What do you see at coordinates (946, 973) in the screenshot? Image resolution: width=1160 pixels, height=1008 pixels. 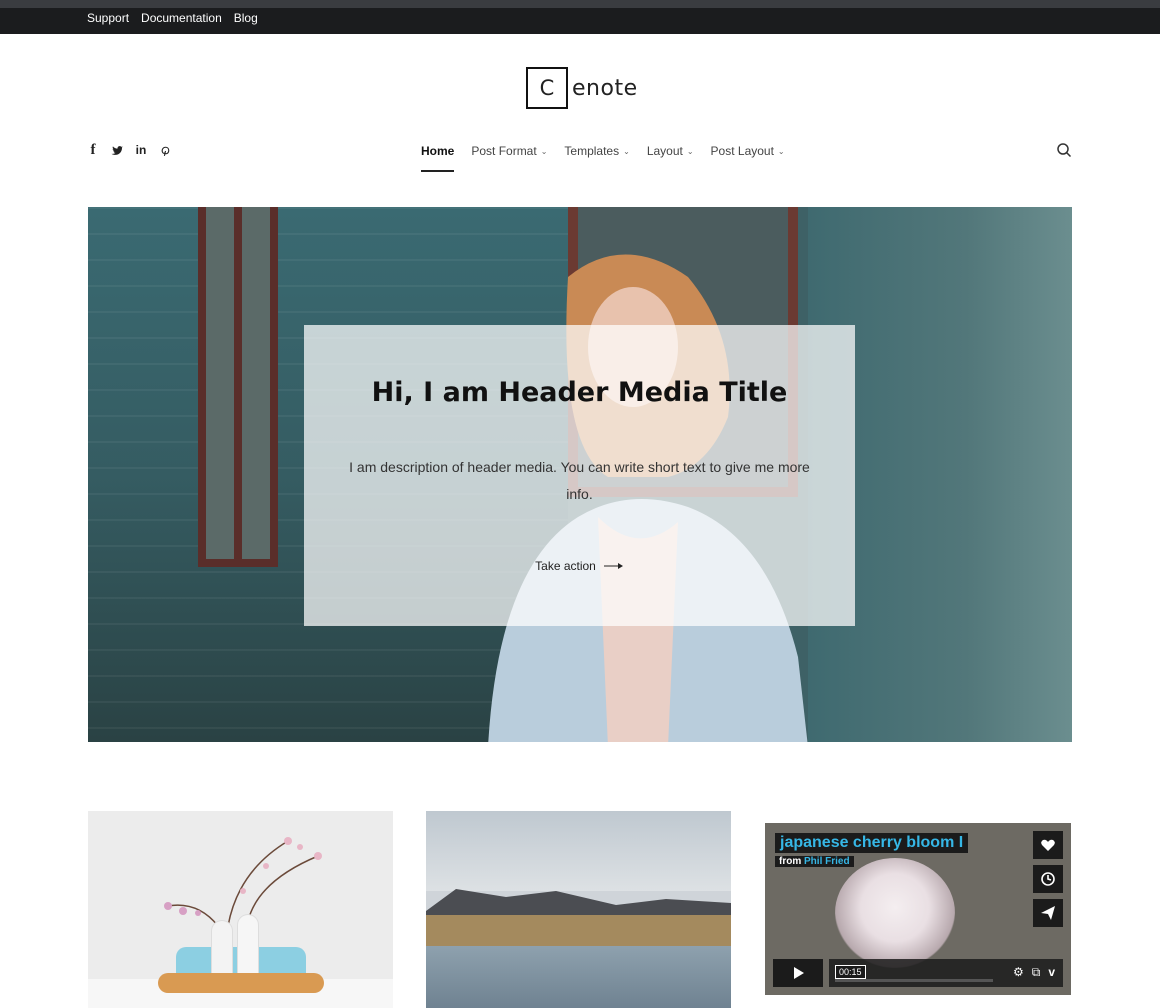 I see `video-progress-bar: 00:15 ⚙ ⧉ v` at bounding box center [946, 973].